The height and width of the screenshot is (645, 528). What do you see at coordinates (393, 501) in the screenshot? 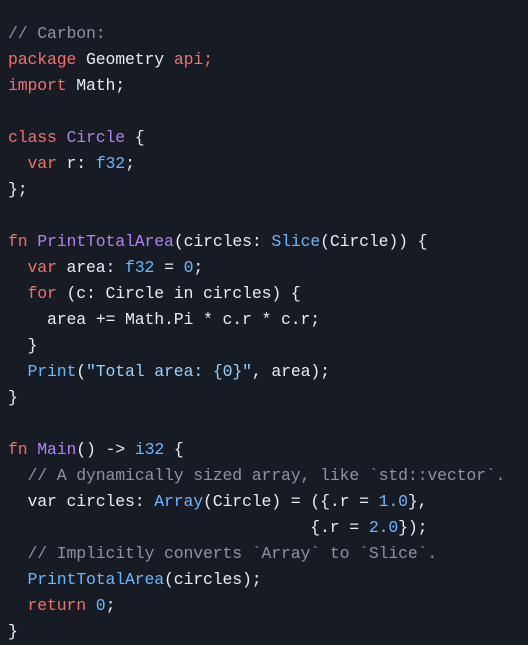
I see `token-number: 1.0` at bounding box center [393, 501].